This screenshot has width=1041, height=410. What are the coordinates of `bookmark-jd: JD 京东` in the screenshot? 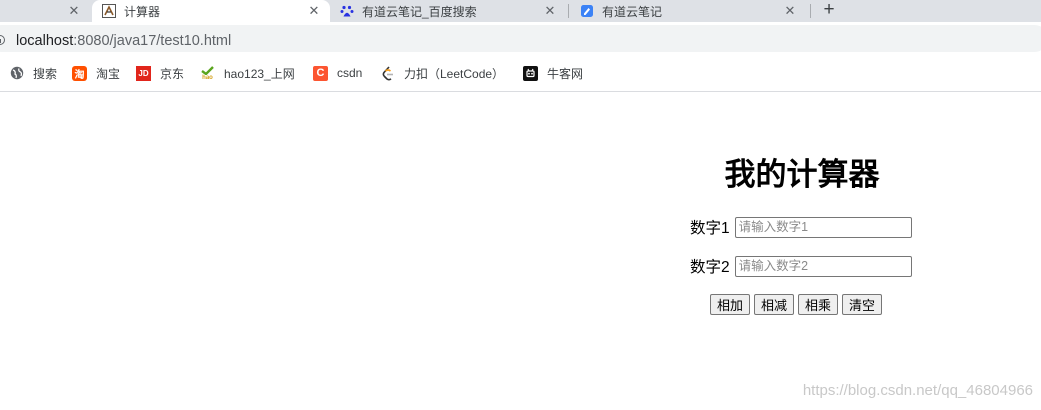 It's located at (160, 73).